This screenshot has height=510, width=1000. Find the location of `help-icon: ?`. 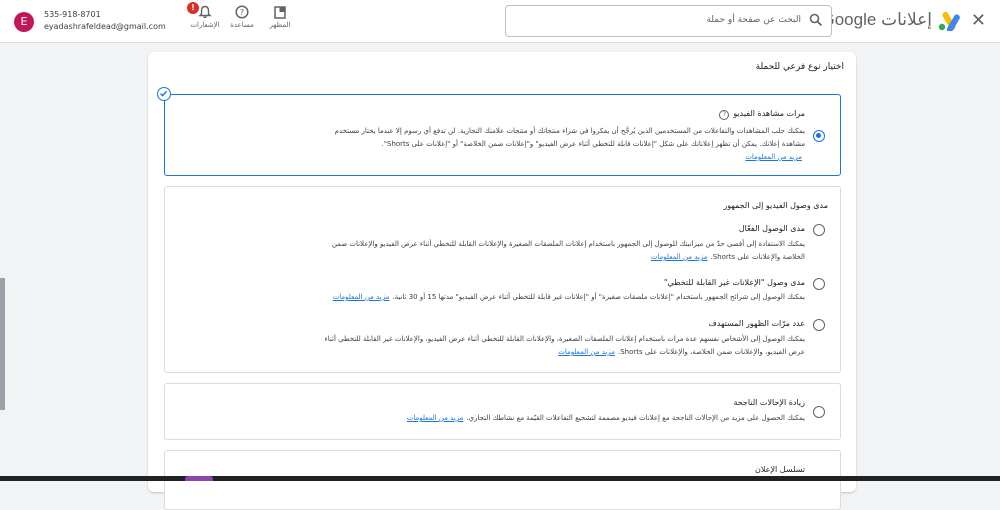

help-icon: ? is located at coordinates (242, 12).